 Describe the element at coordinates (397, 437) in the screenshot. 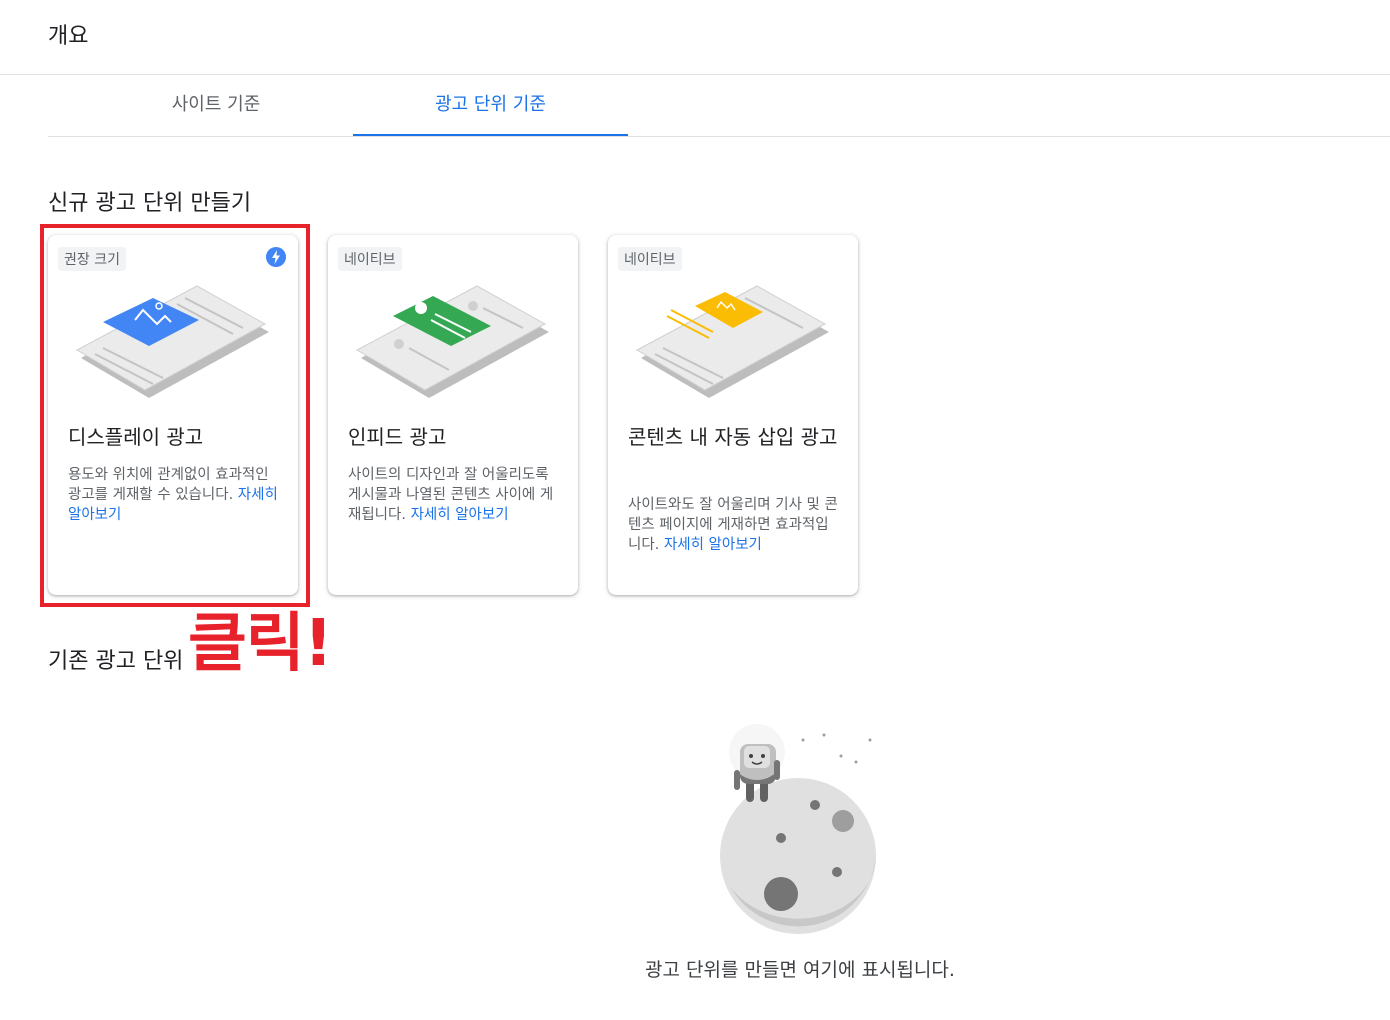

I see `card-title: 인피드 광고` at that location.